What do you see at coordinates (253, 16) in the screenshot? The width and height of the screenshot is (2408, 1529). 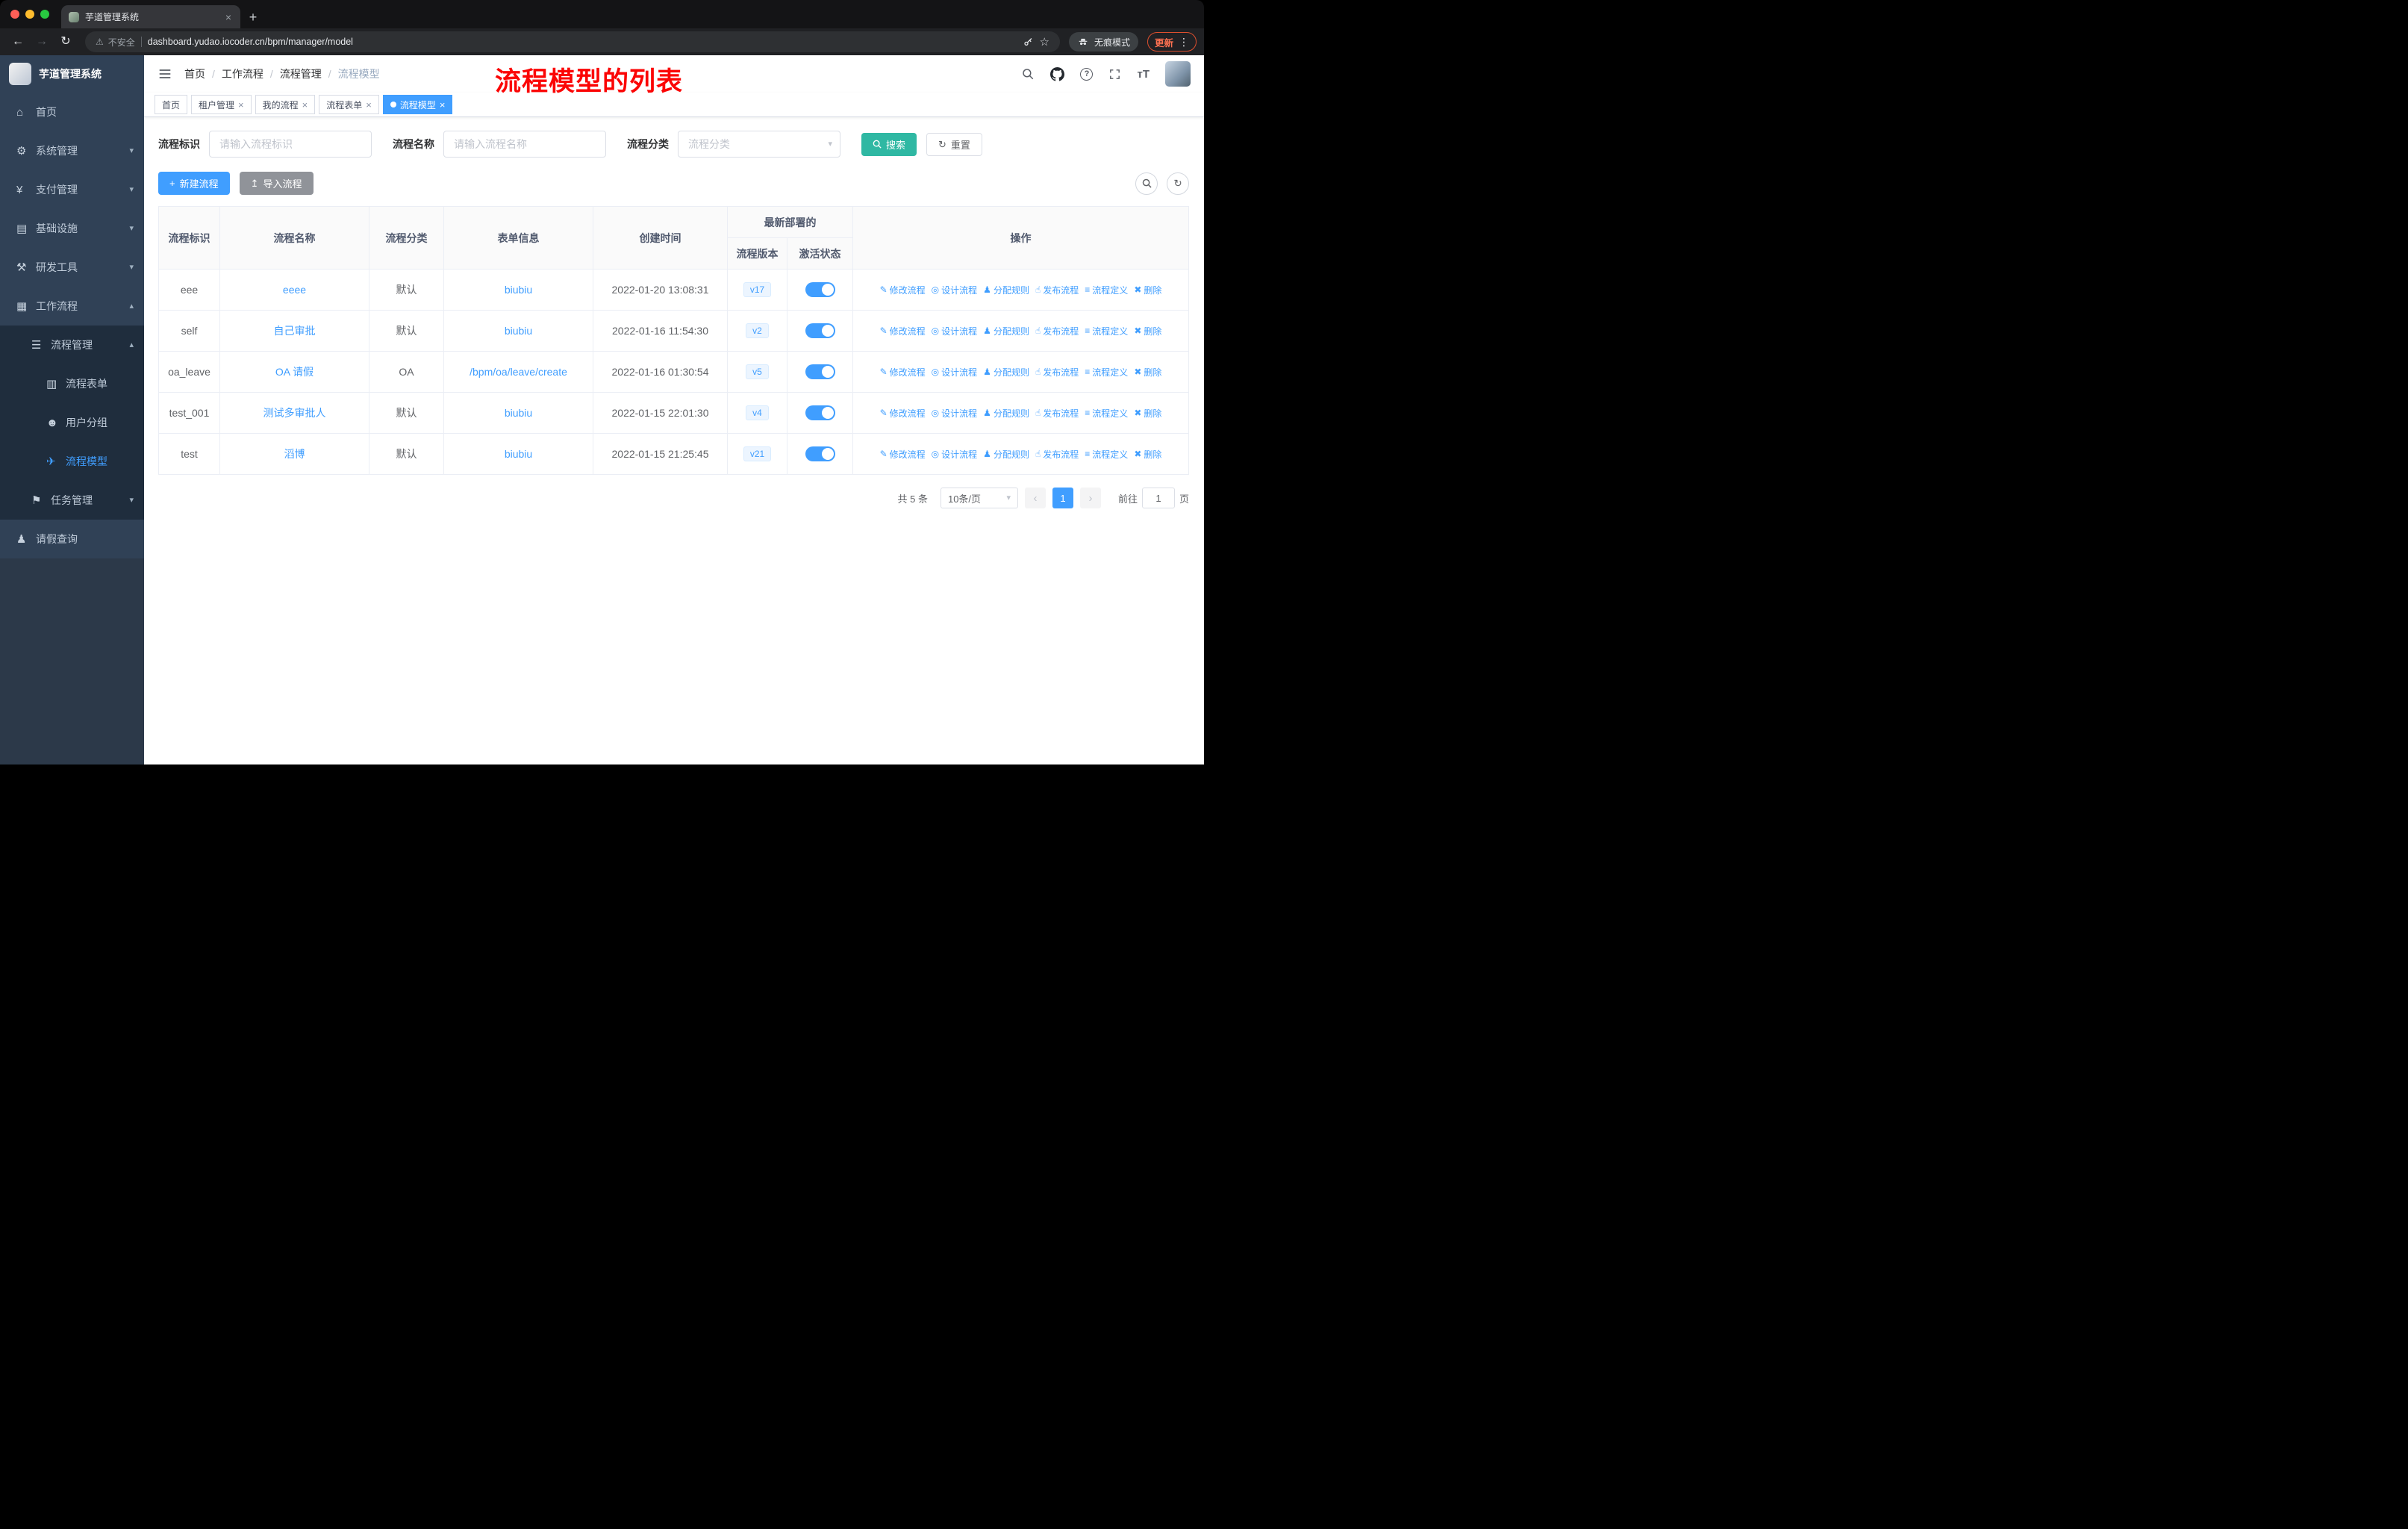 I see `new-tab-button: +` at bounding box center [253, 16].